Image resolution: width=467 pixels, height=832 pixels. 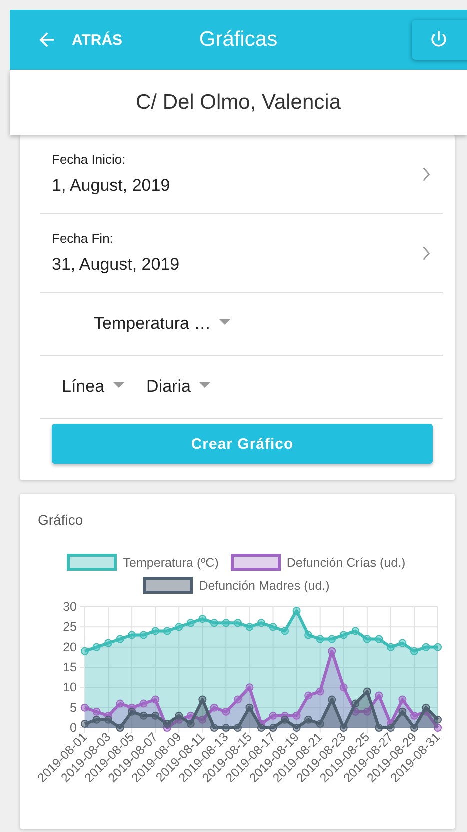 I want to click on screen-title: Gráficas, so click(x=238, y=40).